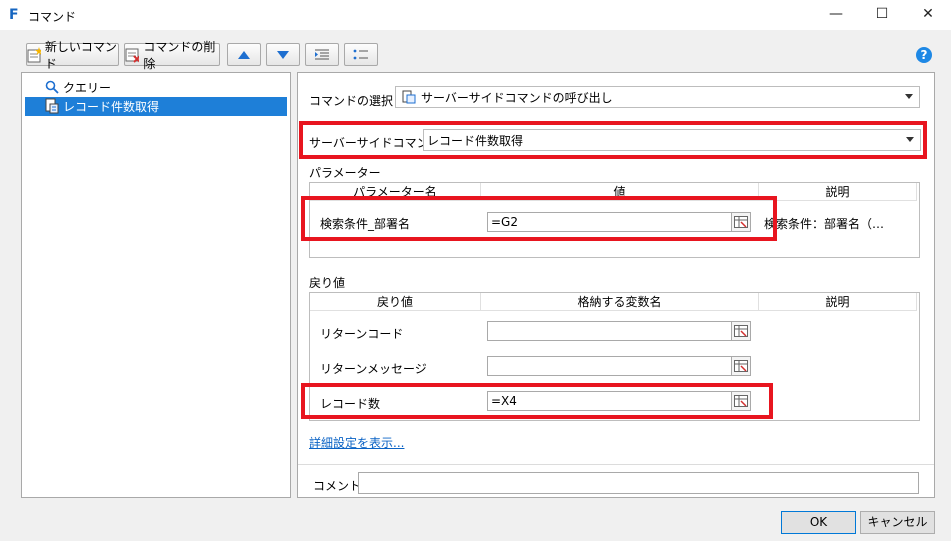  I want to click on indent-button, so click(322, 54).